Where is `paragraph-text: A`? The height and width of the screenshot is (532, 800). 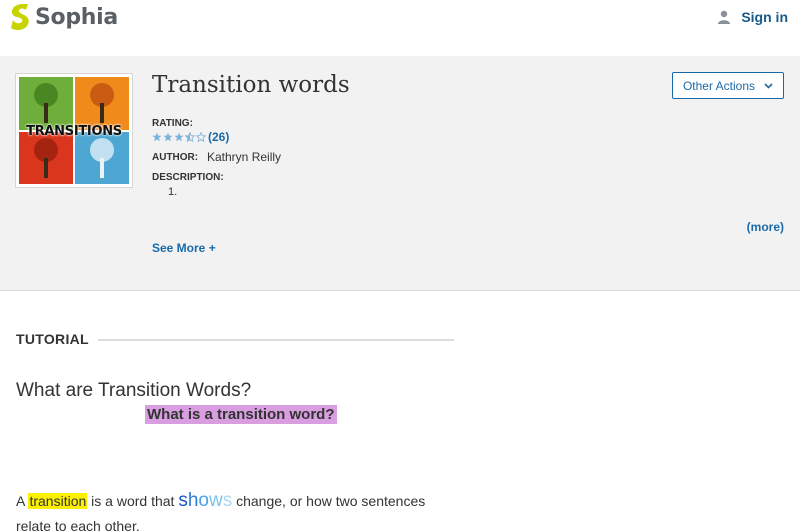
paragraph-text: A is located at coordinates (20, 501).